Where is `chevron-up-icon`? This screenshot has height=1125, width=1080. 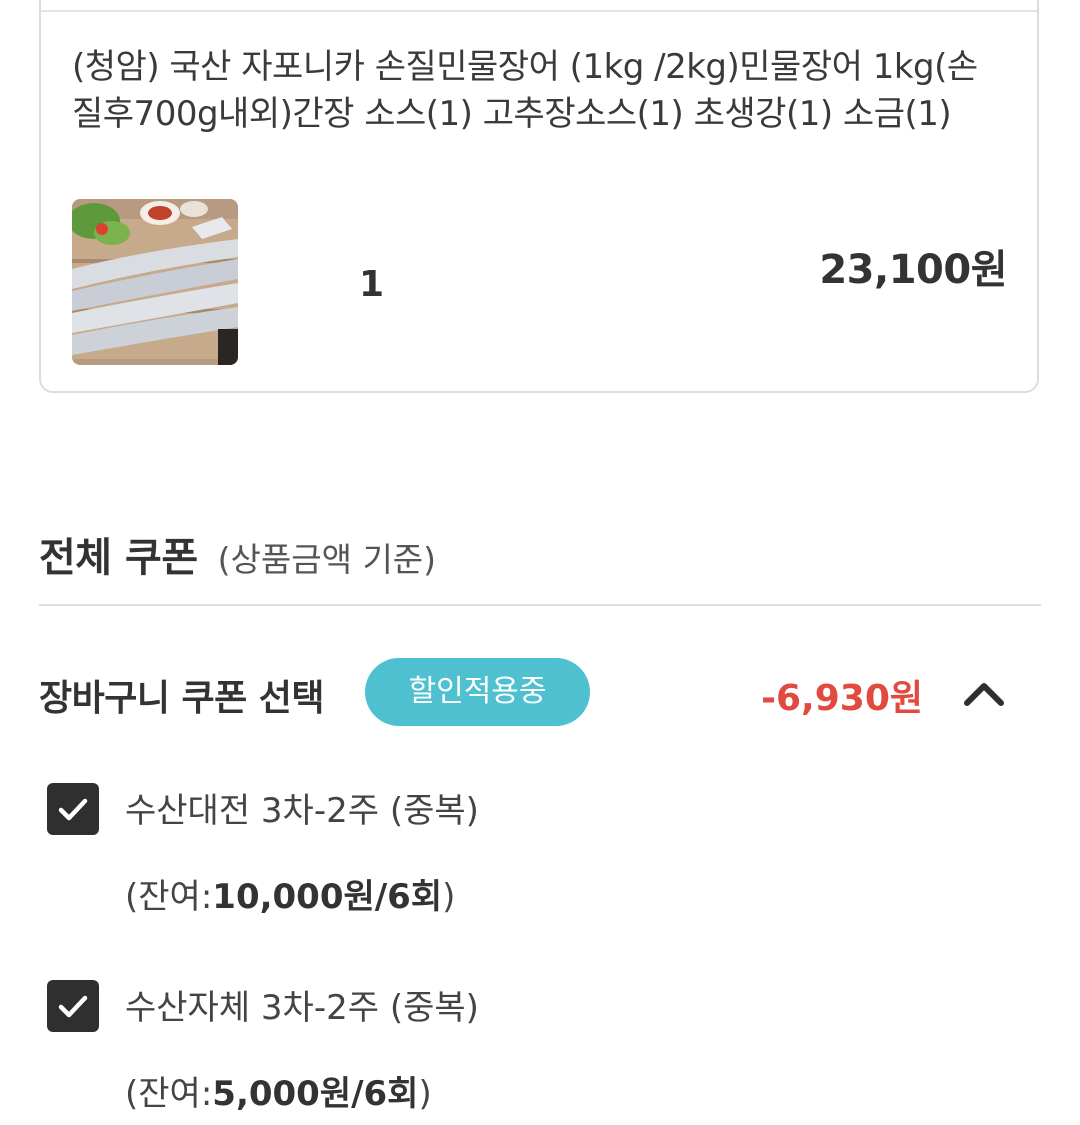
chevron-up-icon is located at coordinates (984, 693).